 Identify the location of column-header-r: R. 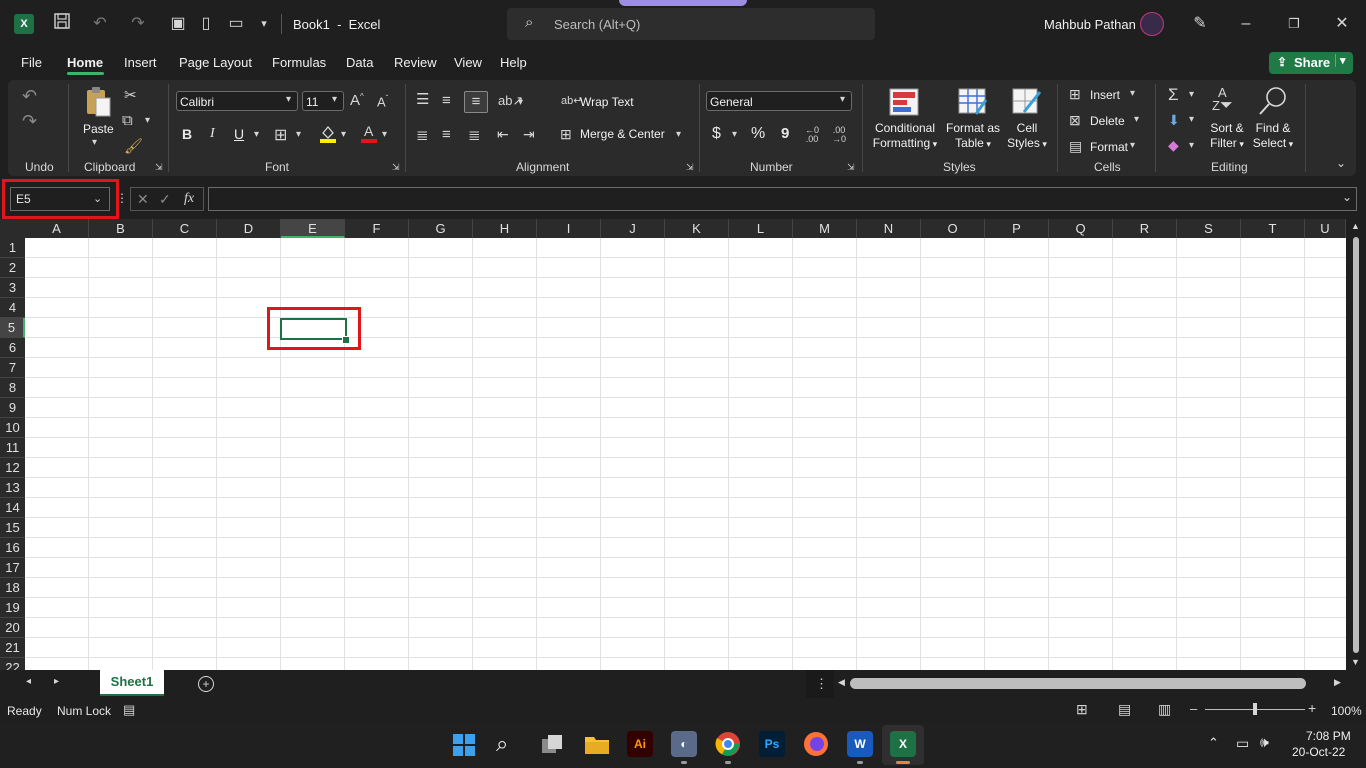
(1145, 228).